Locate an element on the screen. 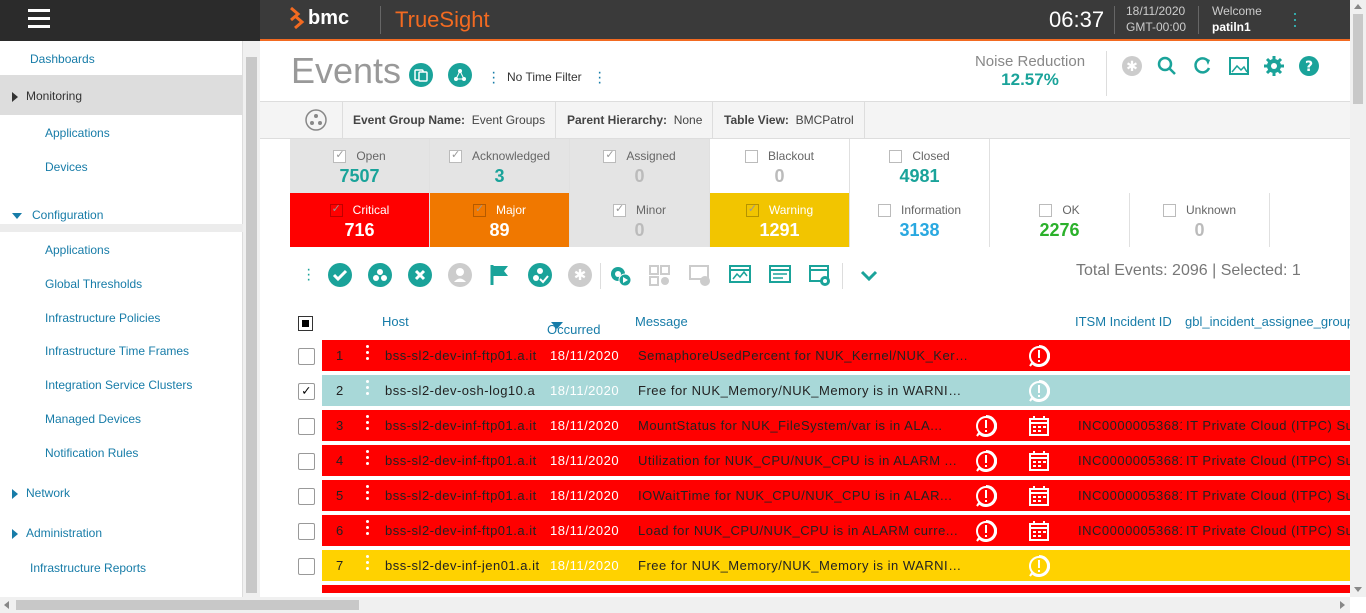 The height and width of the screenshot is (613, 1366). status-tile-open: Open 7507 is located at coordinates (360, 166).